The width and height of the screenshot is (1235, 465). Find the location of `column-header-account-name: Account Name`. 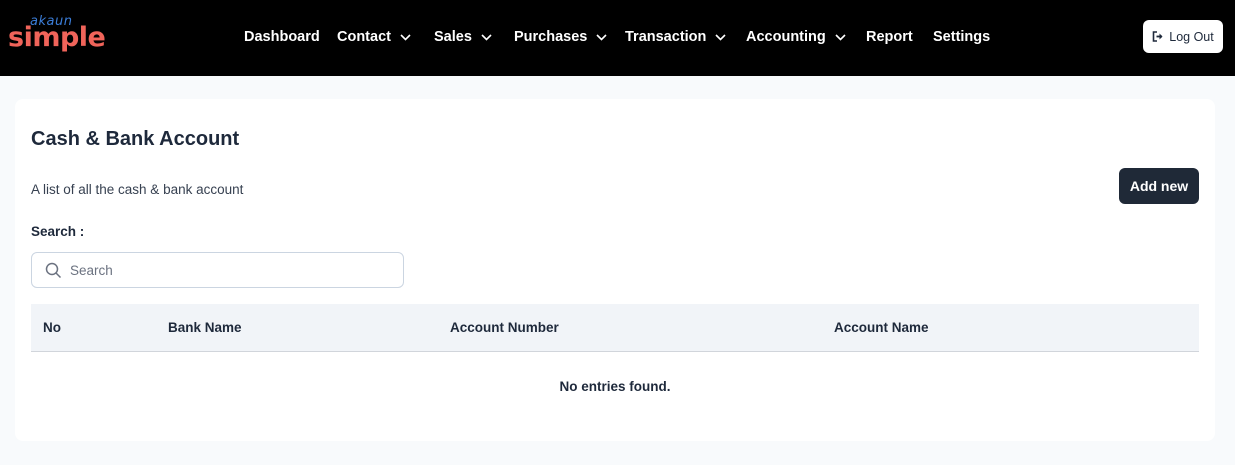

column-header-account-name: Account Name is located at coordinates (881, 327).